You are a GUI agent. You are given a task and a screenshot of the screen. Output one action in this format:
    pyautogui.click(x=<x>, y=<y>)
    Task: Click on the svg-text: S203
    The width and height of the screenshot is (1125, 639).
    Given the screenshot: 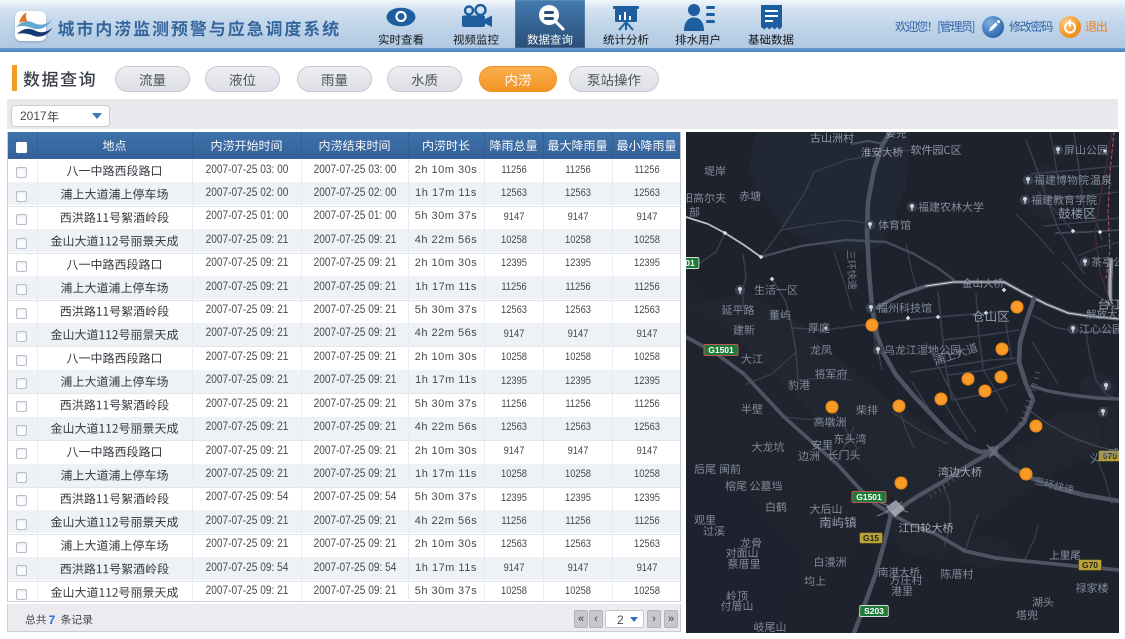 What is the action you would take?
    pyautogui.click(x=874, y=611)
    